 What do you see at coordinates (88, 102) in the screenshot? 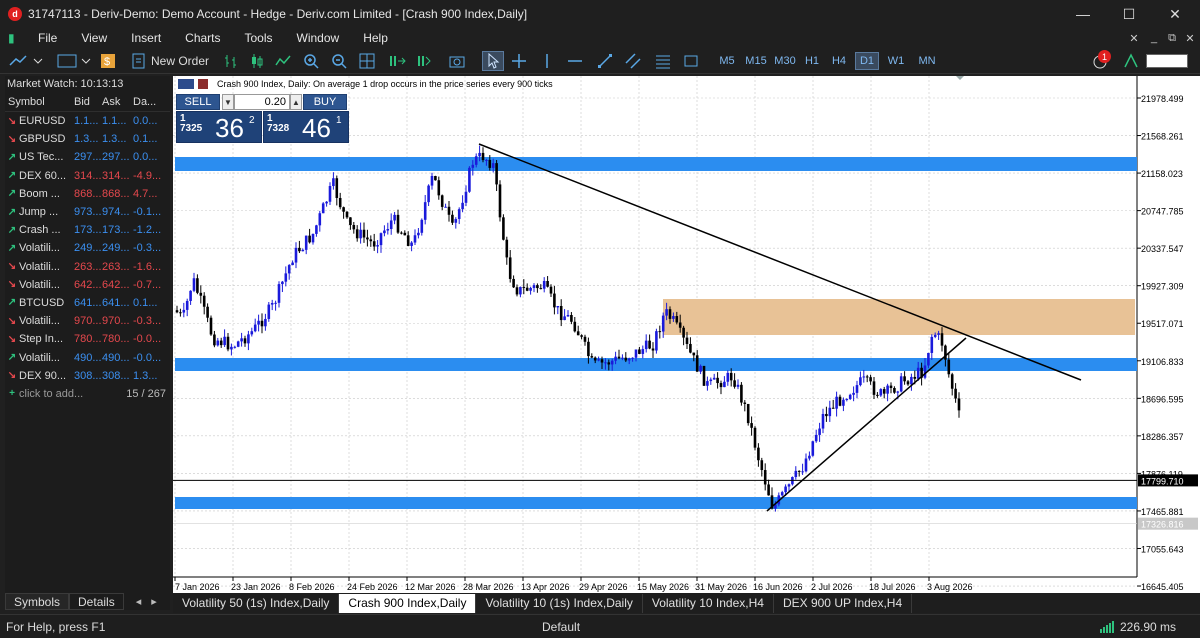
I see `col-bid: Bid` at bounding box center [88, 102].